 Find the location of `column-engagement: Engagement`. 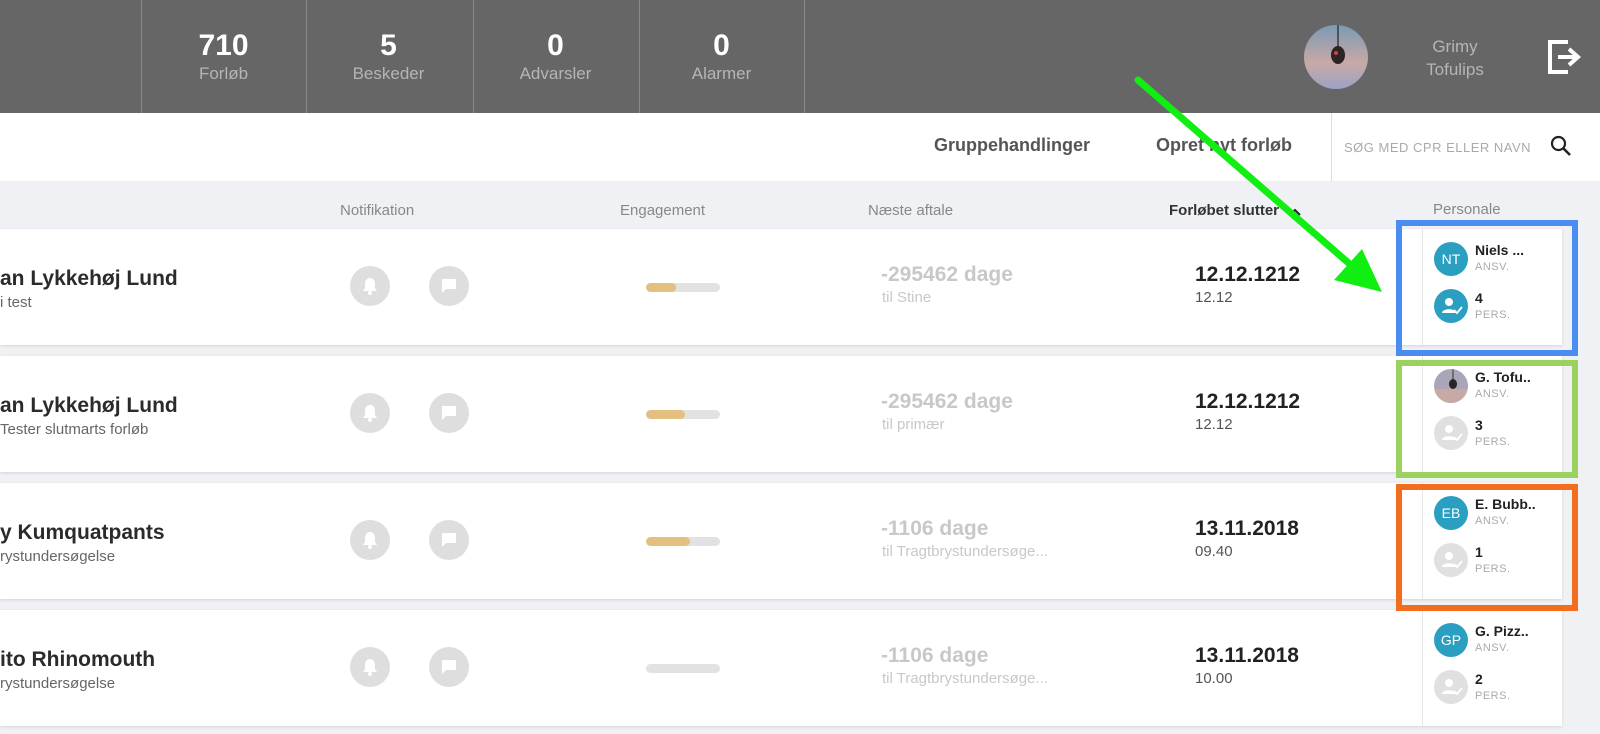

column-engagement: Engagement is located at coordinates (663, 210).